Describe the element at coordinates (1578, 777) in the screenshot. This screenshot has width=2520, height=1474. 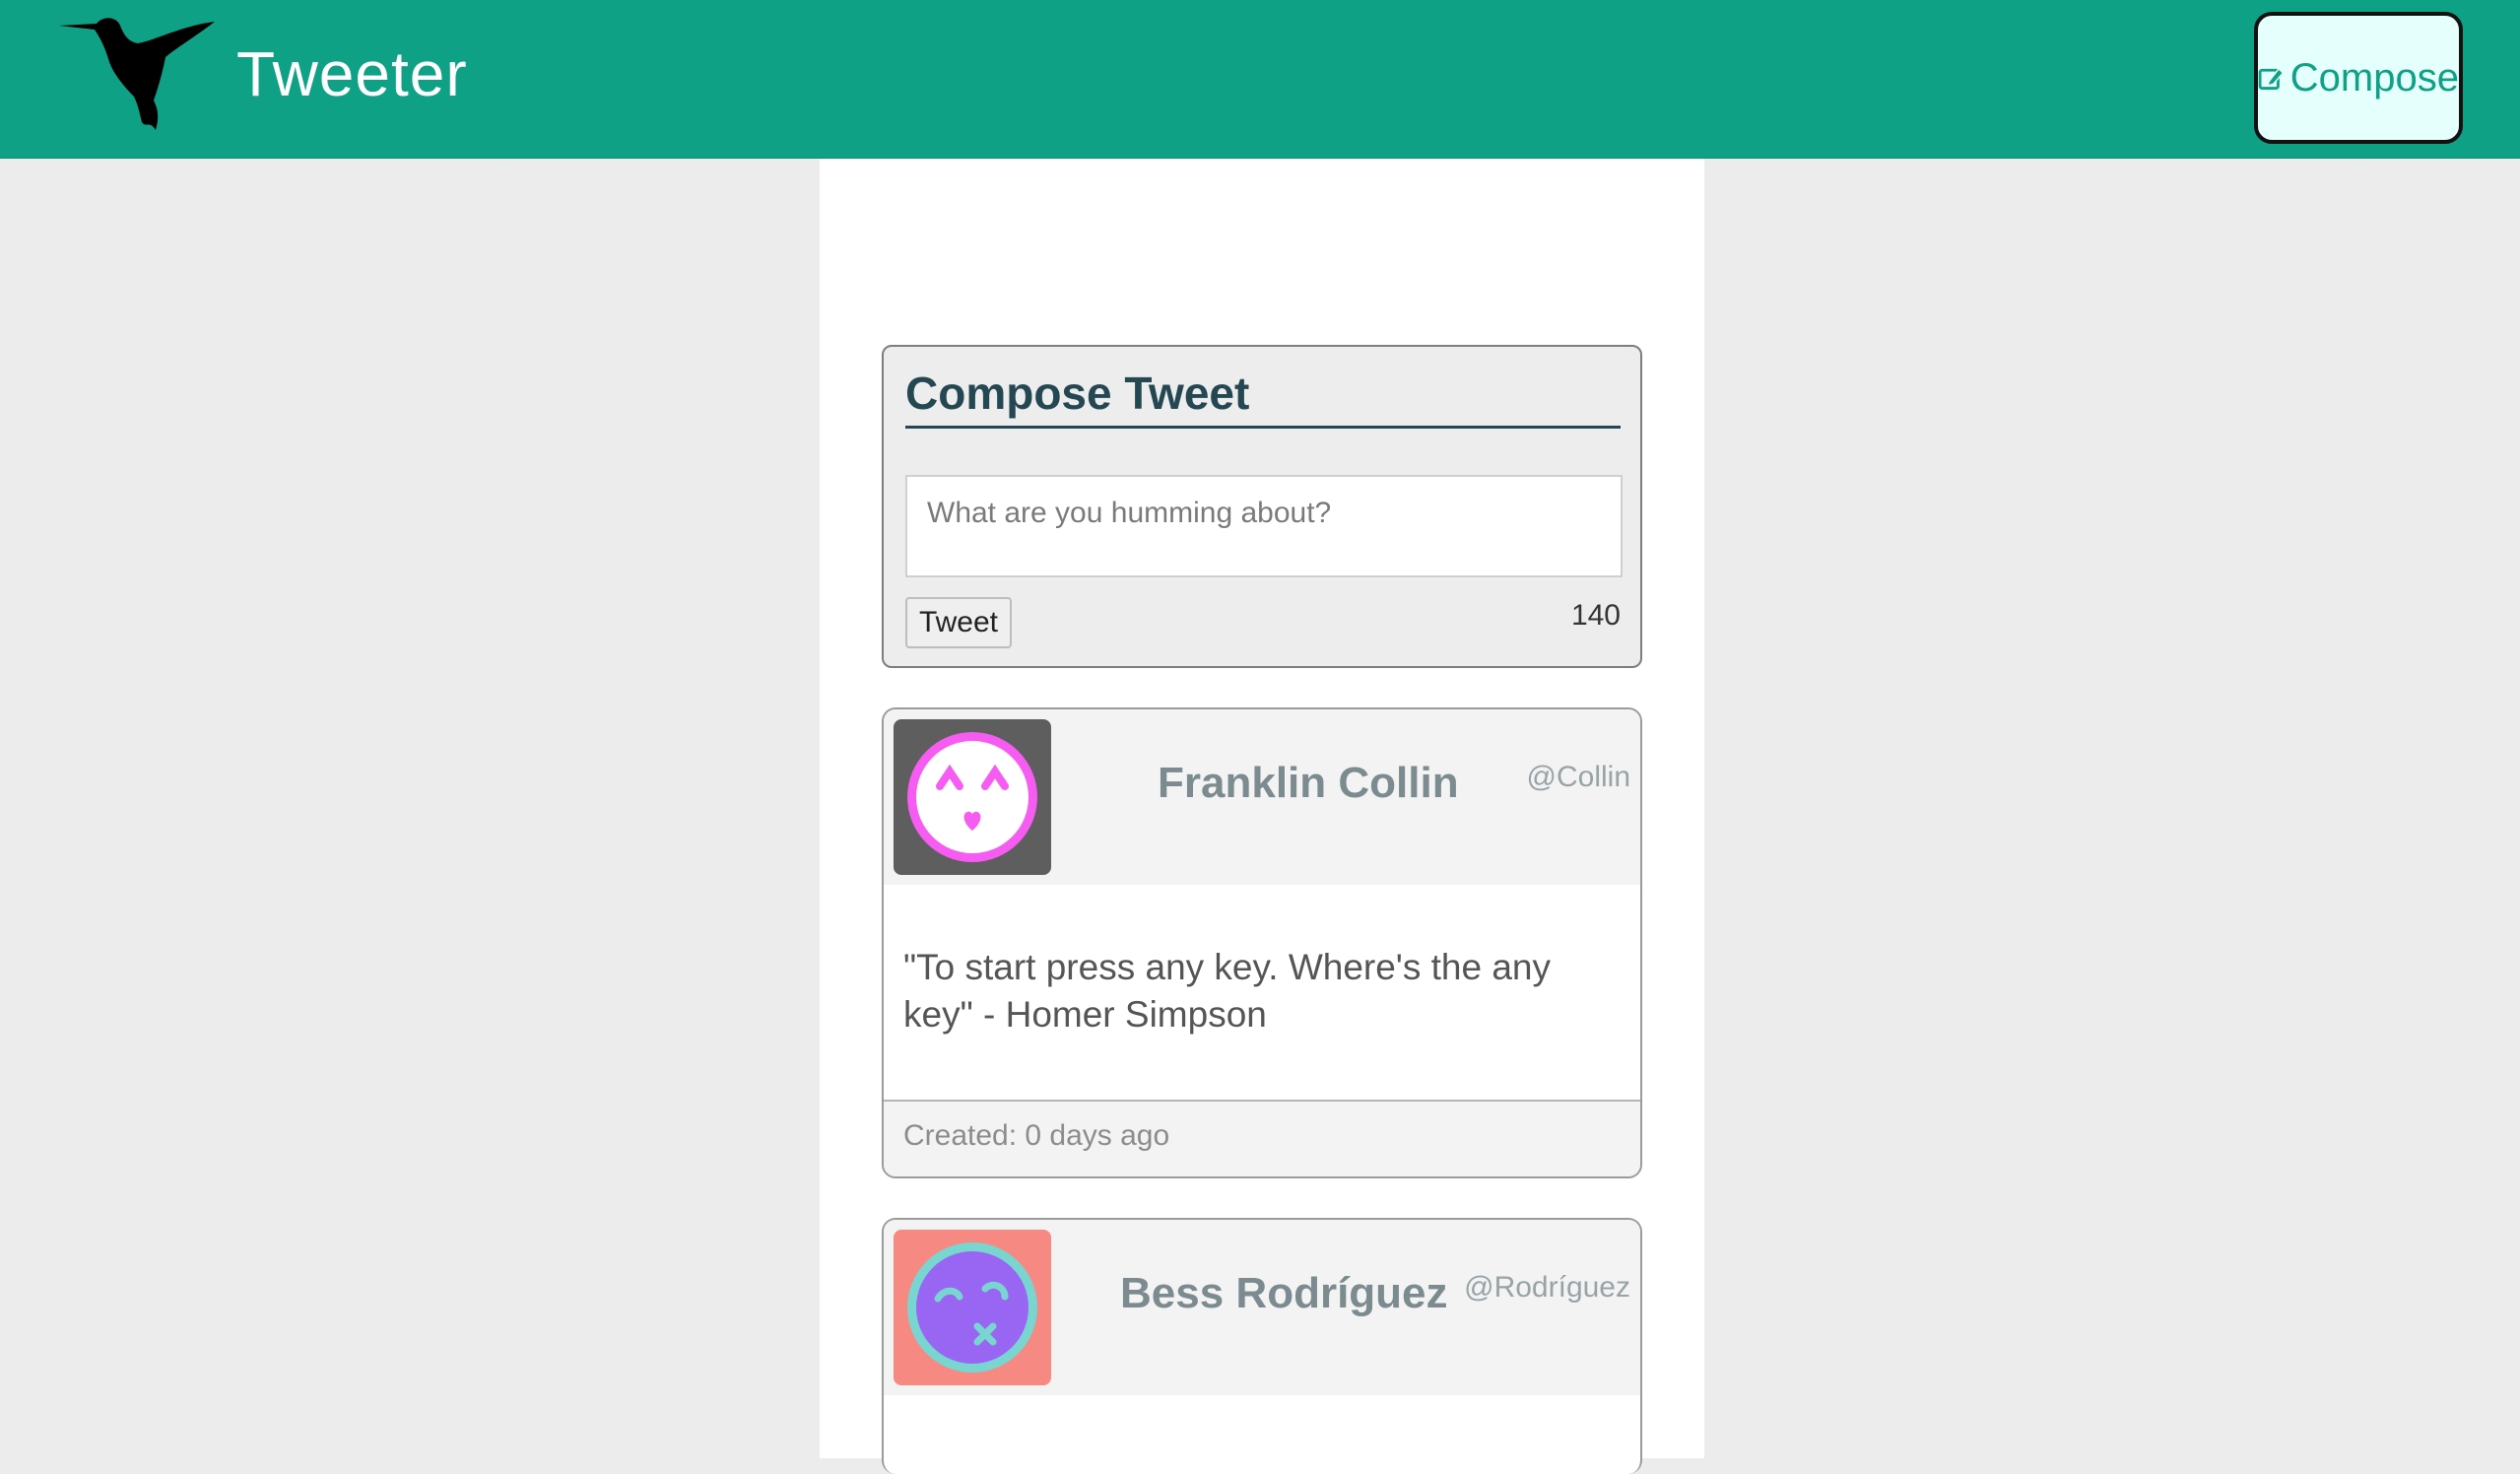
I see `tweet-author-handle: @Collin` at that location.